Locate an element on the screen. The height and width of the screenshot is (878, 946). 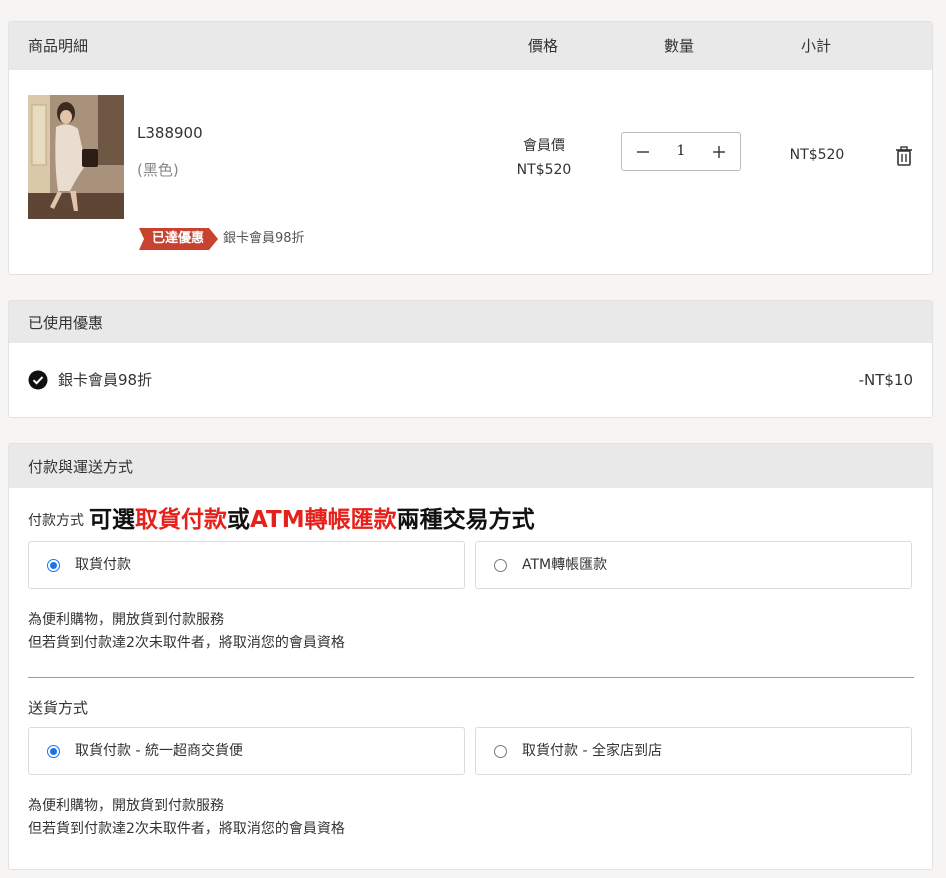
headline-part4: ATM轉帳匯款 is located at coordinates (323, 520).